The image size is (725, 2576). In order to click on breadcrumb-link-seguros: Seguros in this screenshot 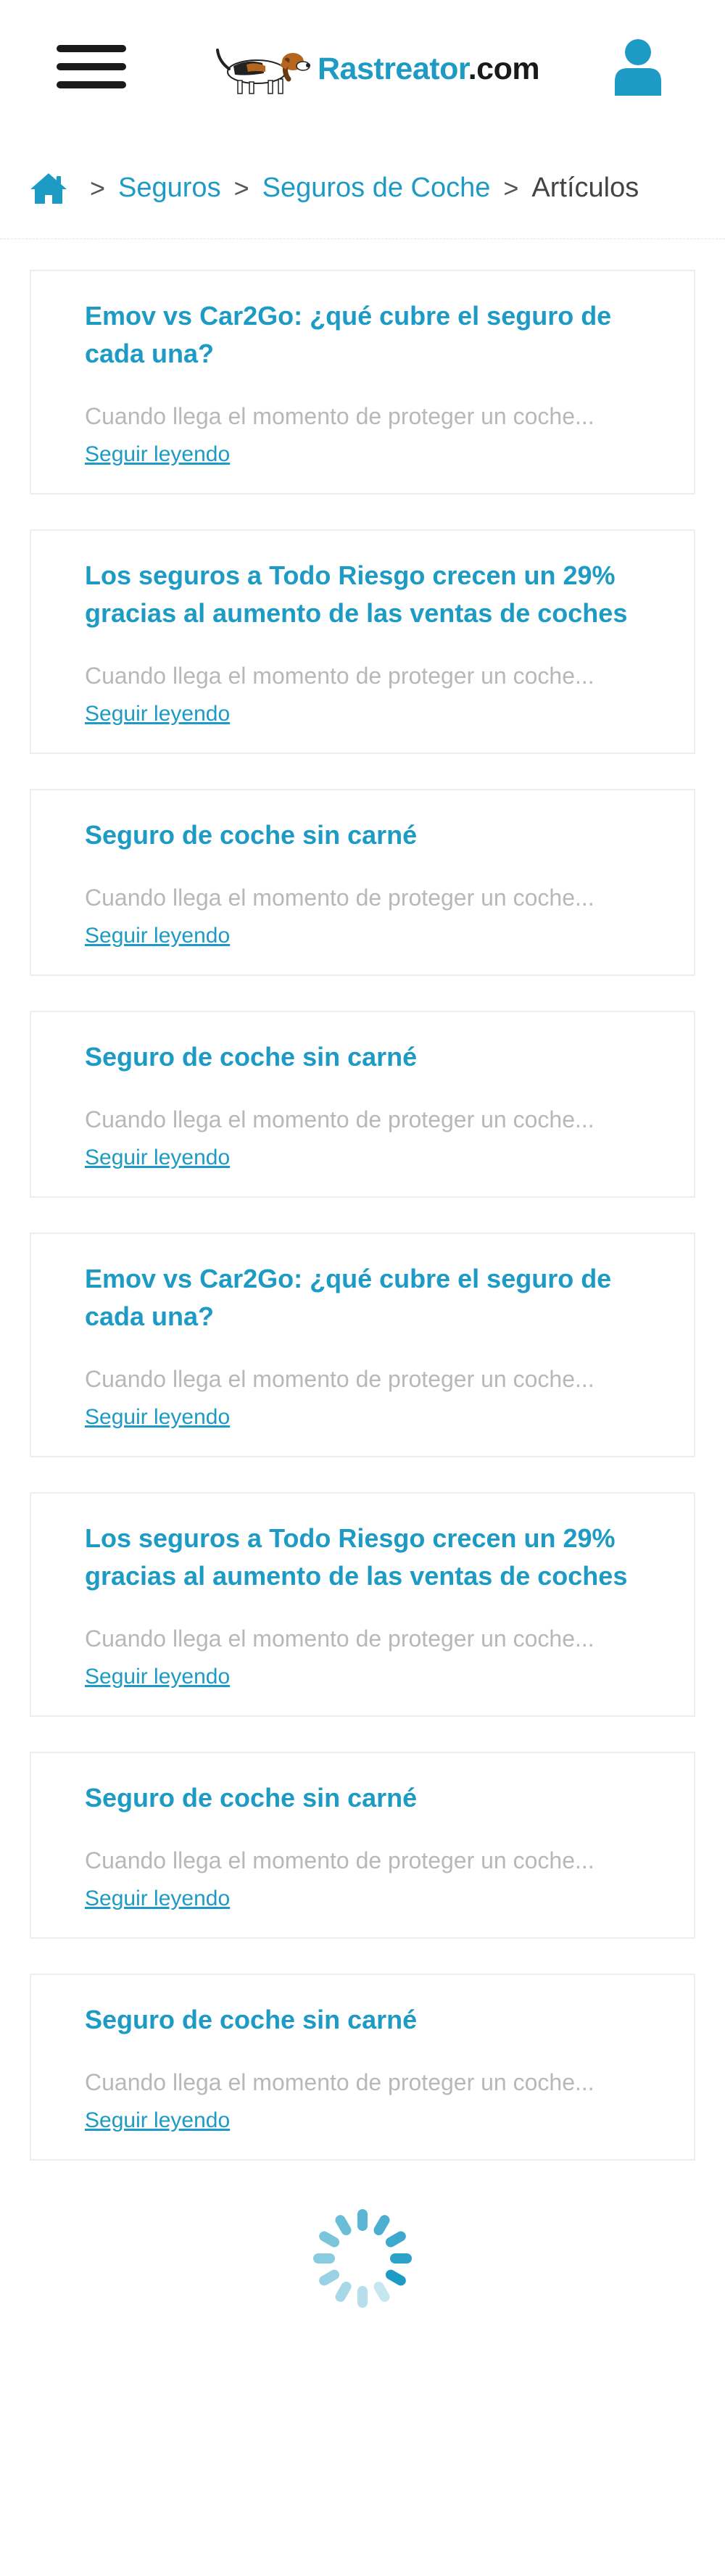, I will do `click(169, 189)`.